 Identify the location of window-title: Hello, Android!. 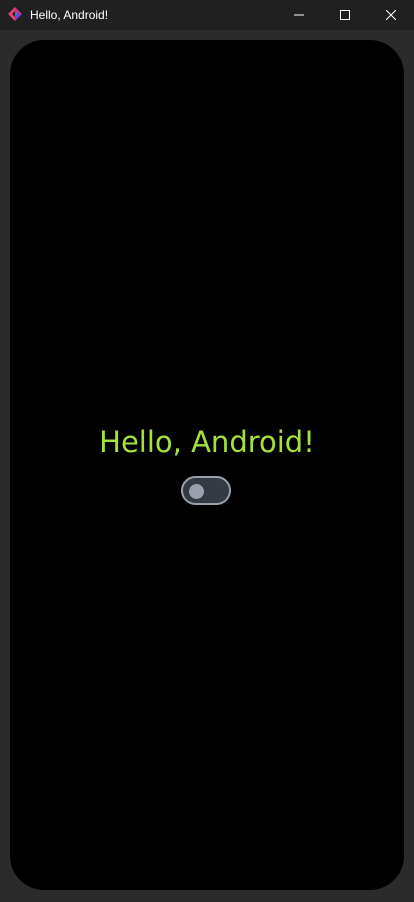
(69, 15).